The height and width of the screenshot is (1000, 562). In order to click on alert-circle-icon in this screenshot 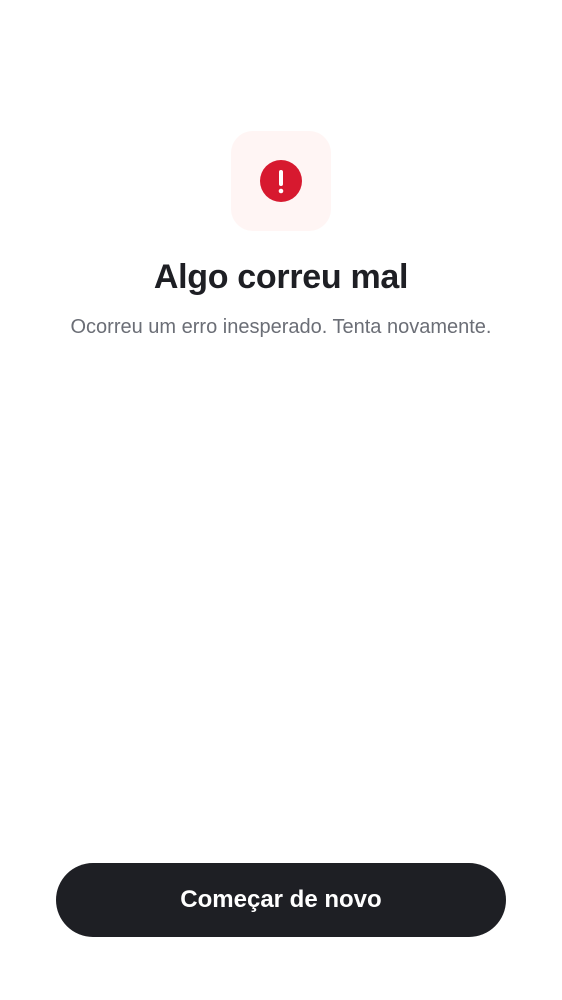, I will do `click(281, 181)`.